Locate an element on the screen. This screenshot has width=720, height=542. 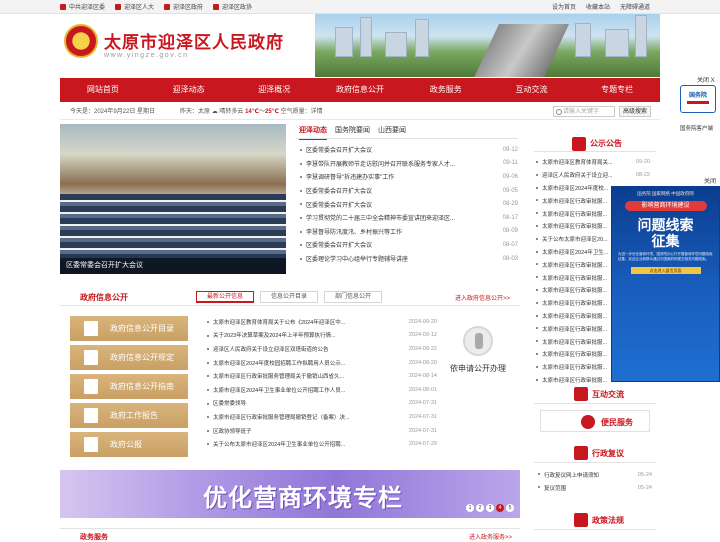
tab-dept-info: 部门信息公开 is located at coordinates (353, 297).